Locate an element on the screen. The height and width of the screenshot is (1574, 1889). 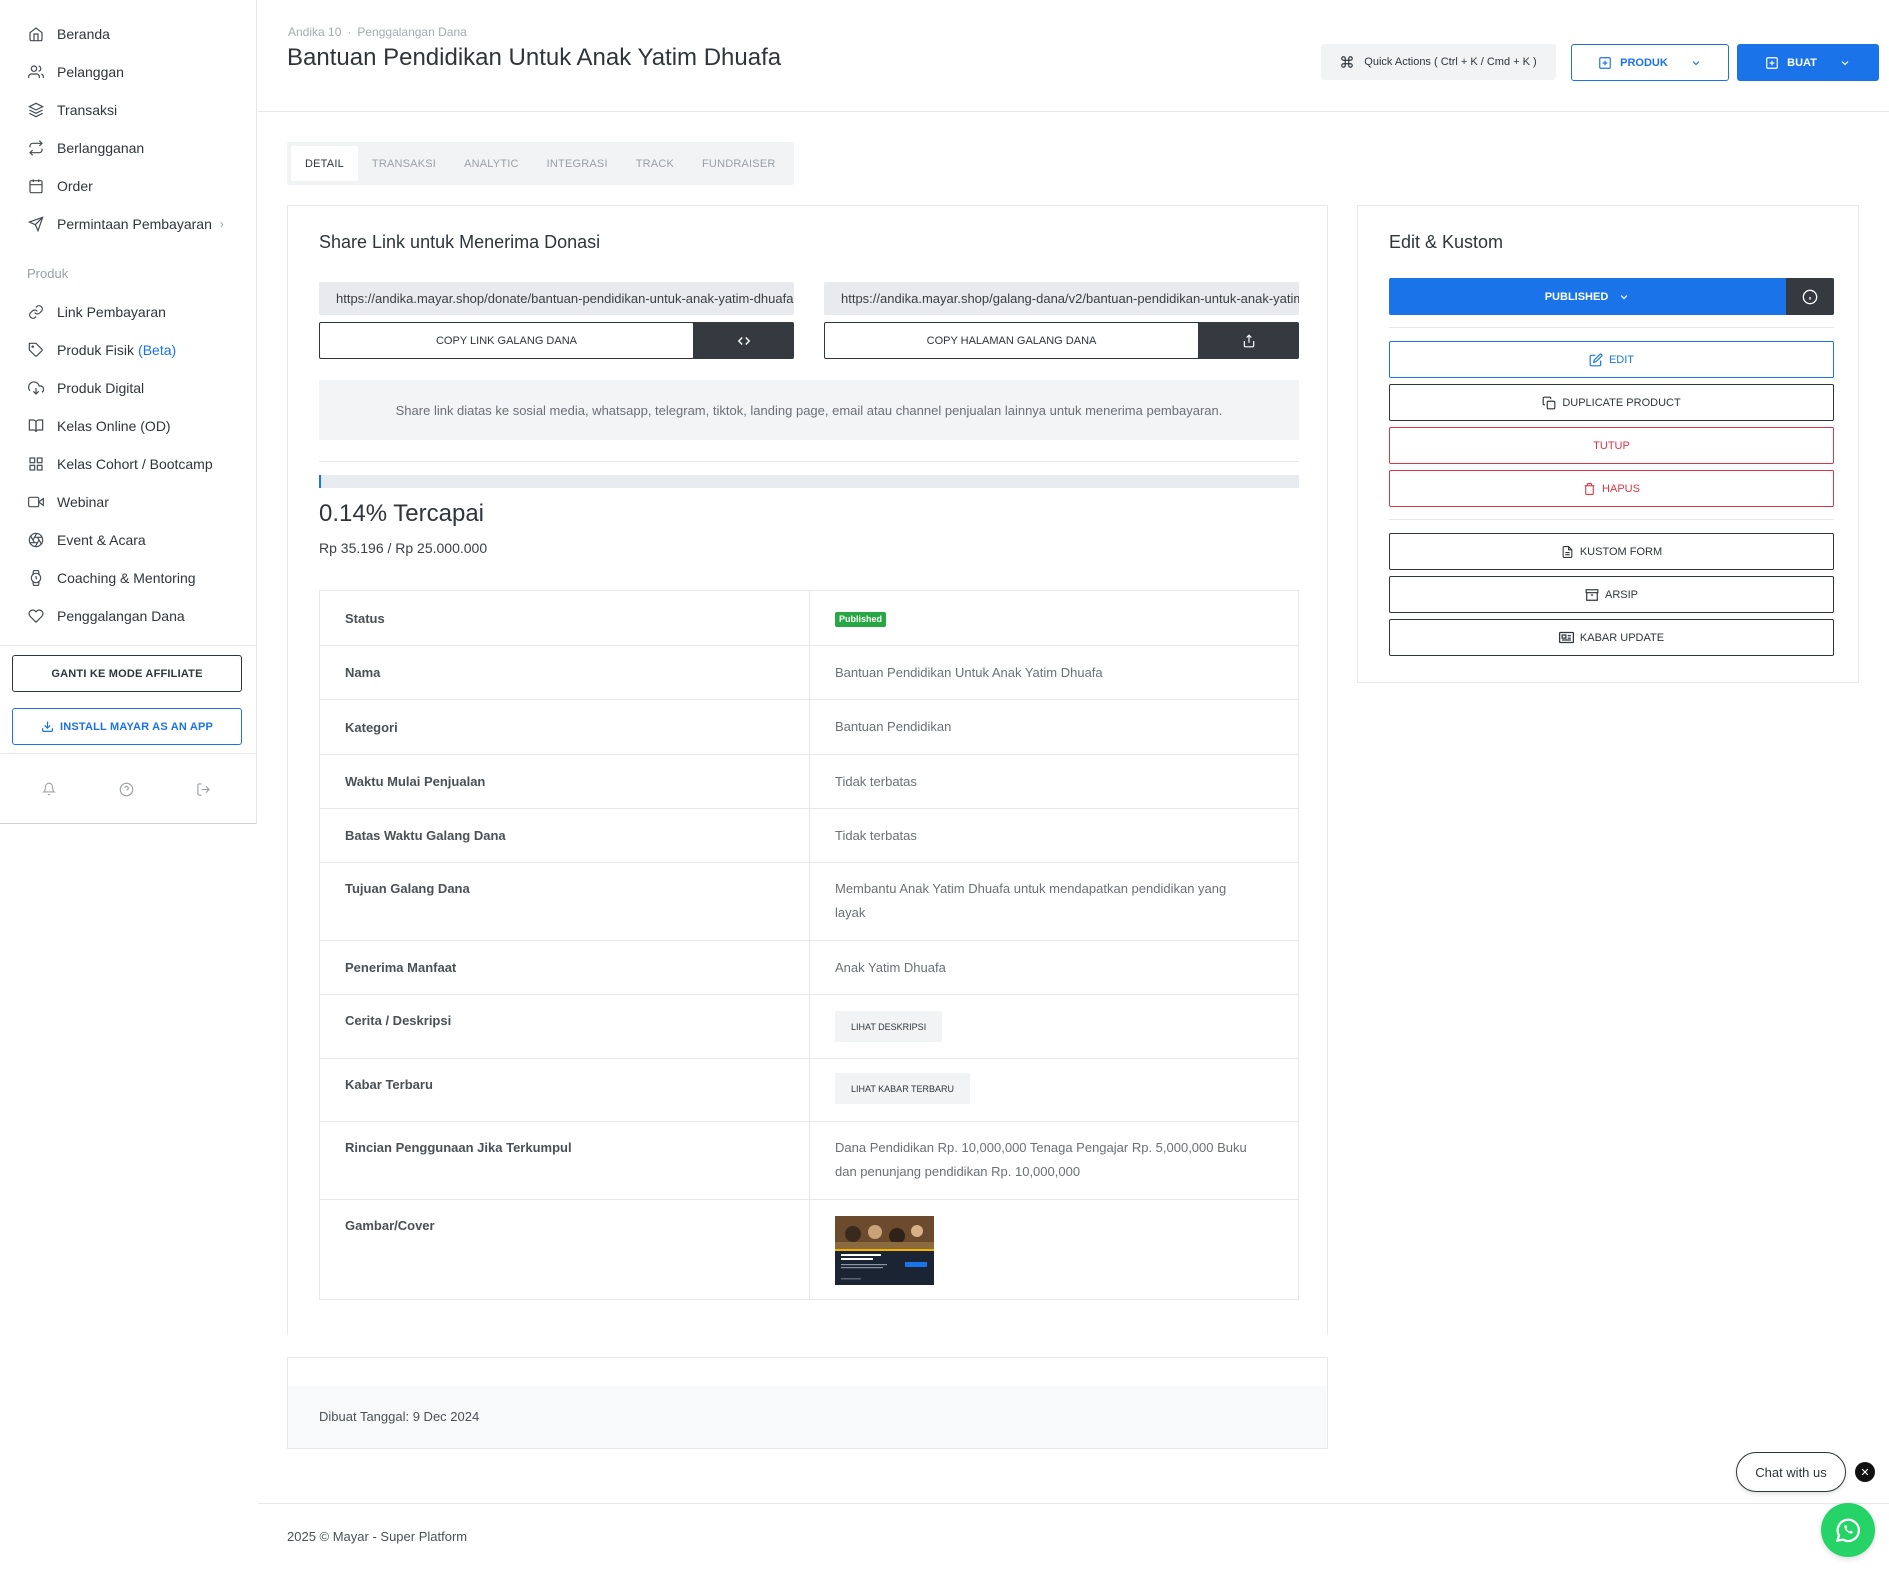
trash-icon is located at coordinates (1589, 489).